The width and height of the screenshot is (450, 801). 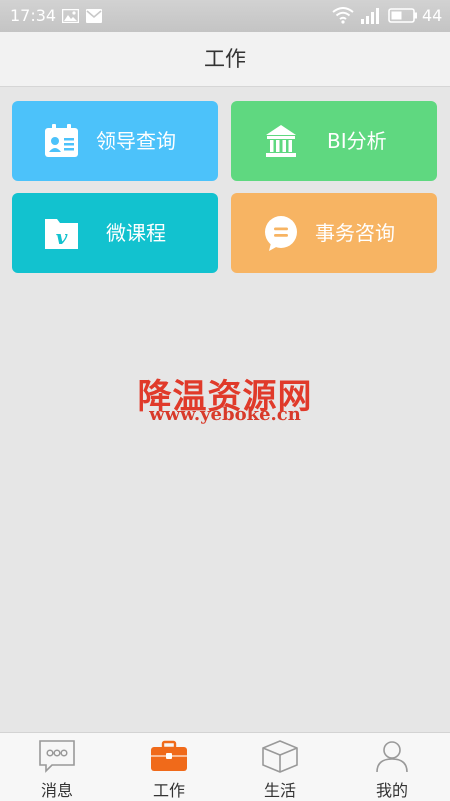 I want to click on tile-label: BI分析, so click(x=357, y=141).